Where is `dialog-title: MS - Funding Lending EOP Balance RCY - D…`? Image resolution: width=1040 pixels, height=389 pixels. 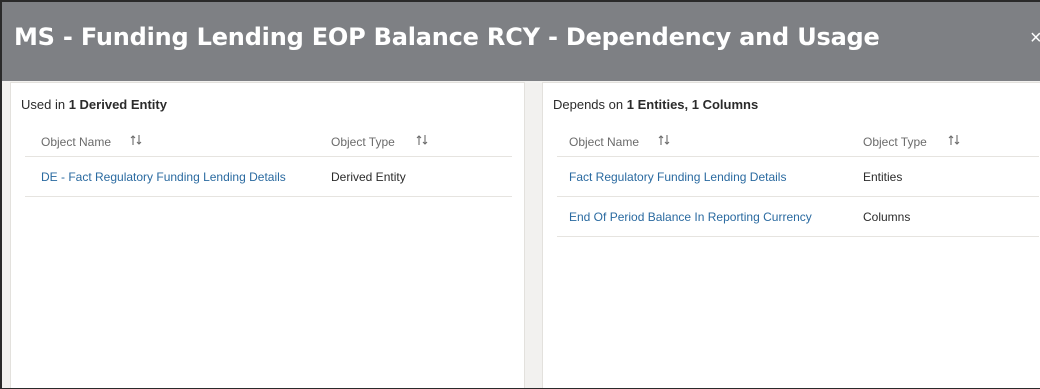
dialog-title: MS - Funding Lending EOP Balance RCY - D… is located at coordinates (447, 37).